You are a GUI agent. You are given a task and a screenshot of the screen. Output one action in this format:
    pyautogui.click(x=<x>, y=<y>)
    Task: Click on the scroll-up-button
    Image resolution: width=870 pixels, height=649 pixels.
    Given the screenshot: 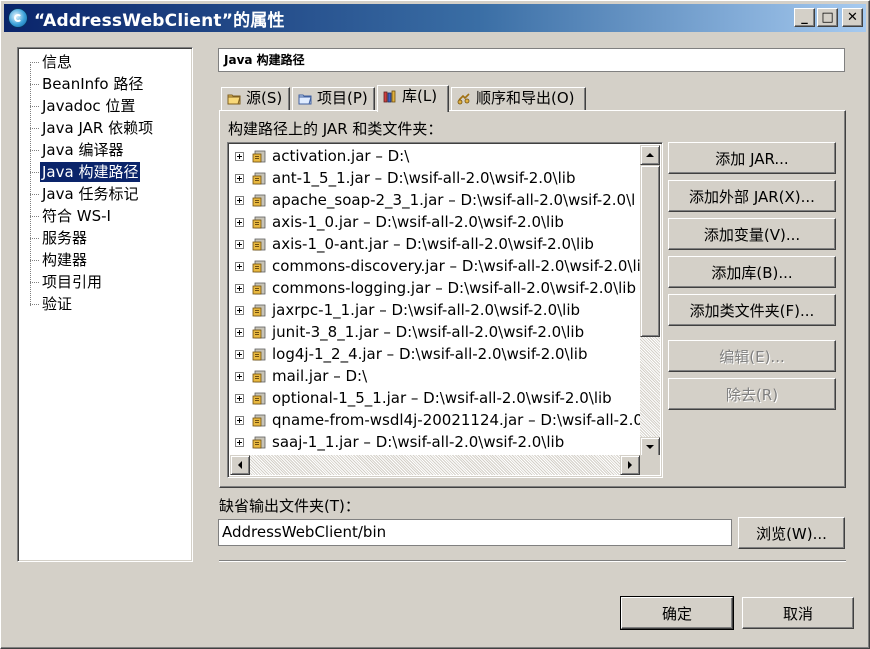 What is the action you would take?
    pyautogui.click(x=650, y=155)
    